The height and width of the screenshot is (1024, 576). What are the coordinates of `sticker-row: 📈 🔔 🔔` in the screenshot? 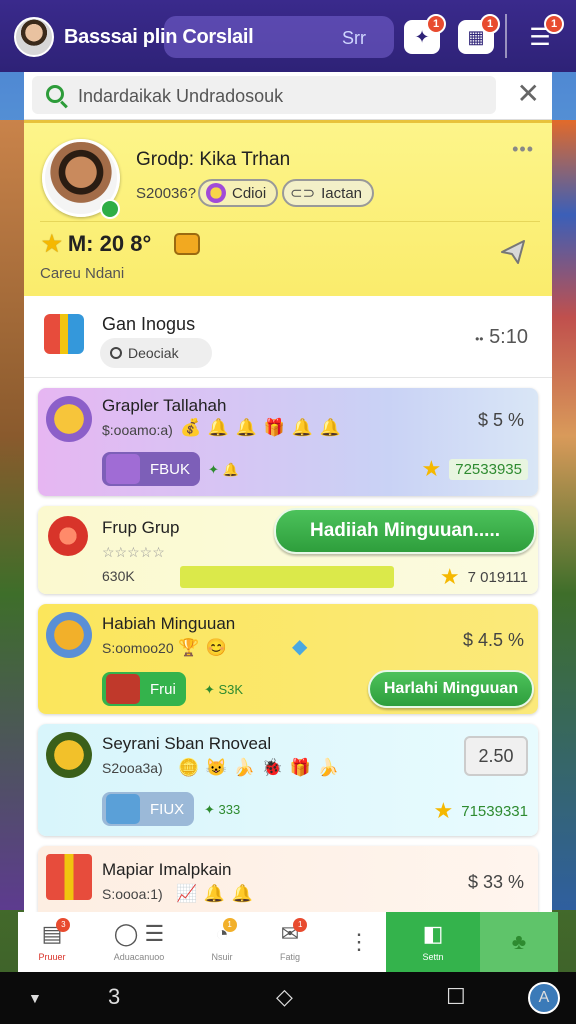 It's located at (215, 893).